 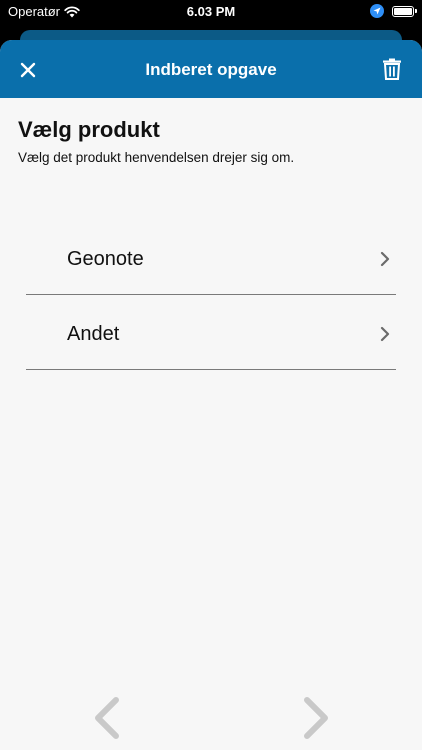 I want to click on delete-button, so click(x=392, y=69).